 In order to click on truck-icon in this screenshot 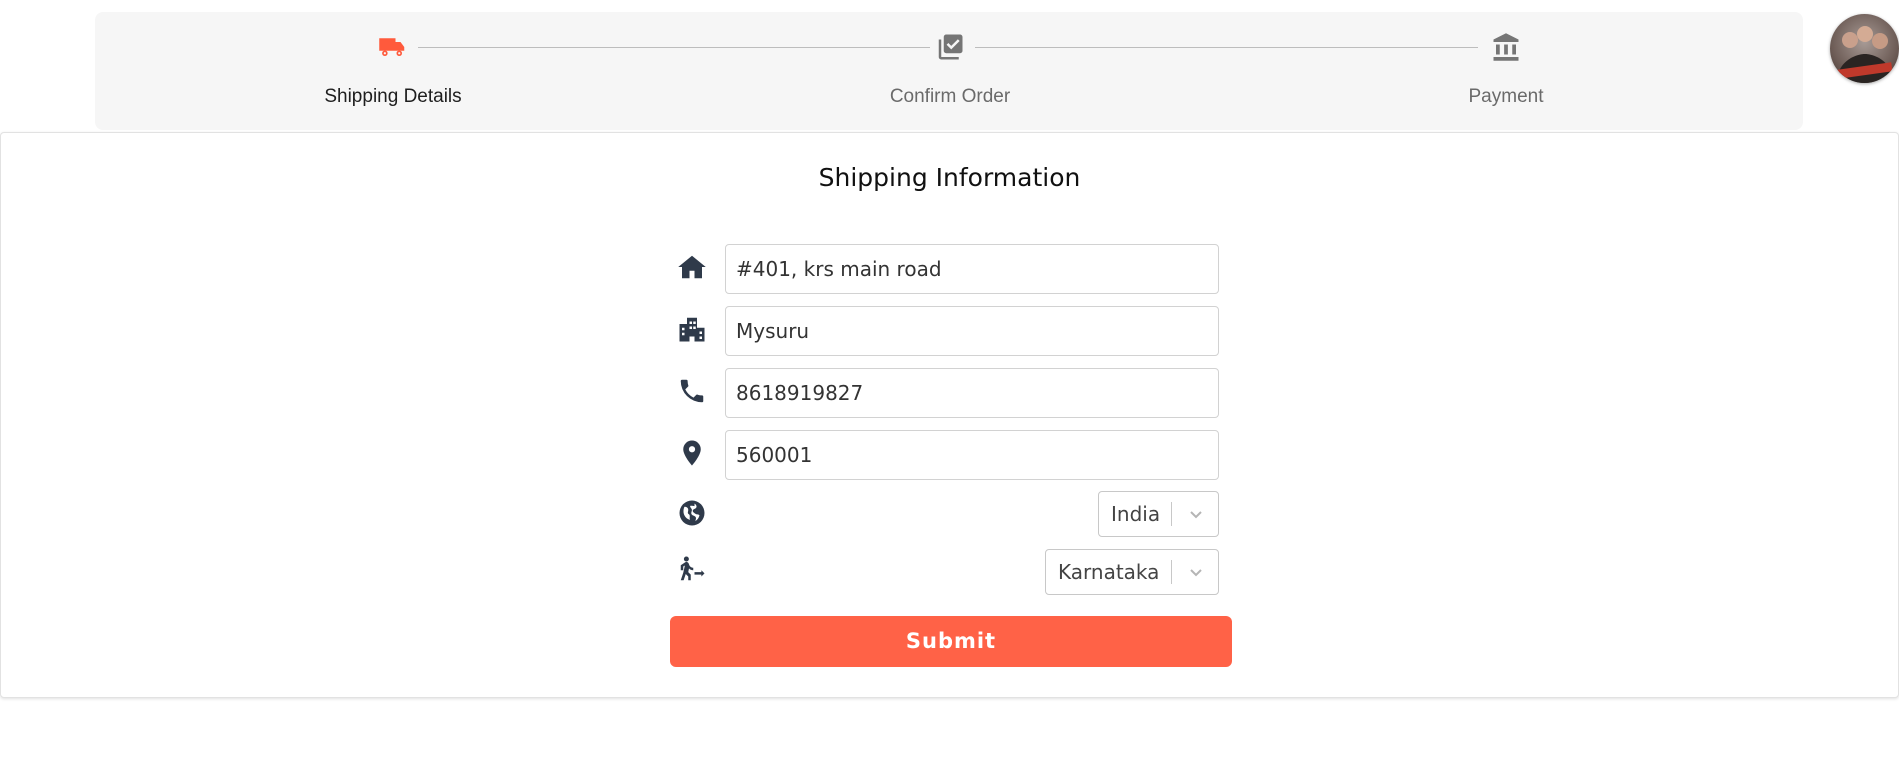, I will do `click(392, 47)`.